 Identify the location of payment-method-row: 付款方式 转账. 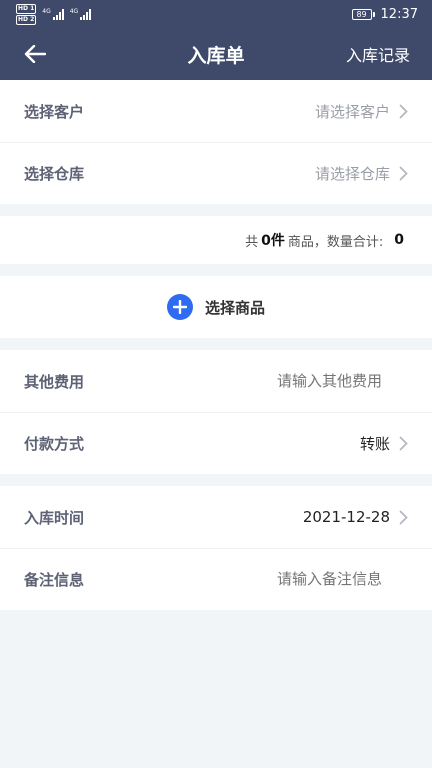
(216, 443).